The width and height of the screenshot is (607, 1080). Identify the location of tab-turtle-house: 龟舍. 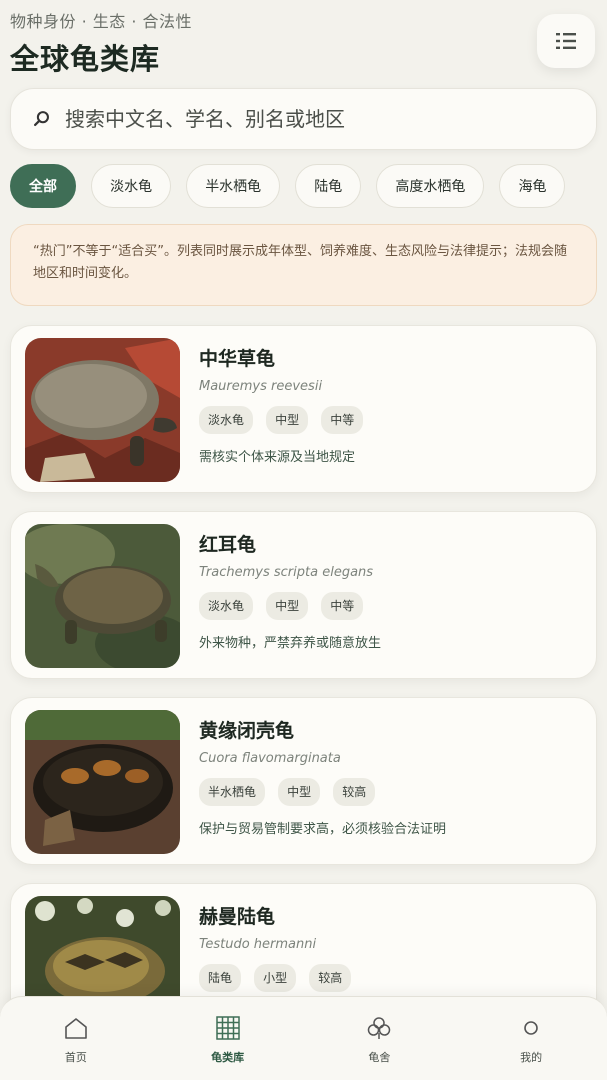
(380, 1038).